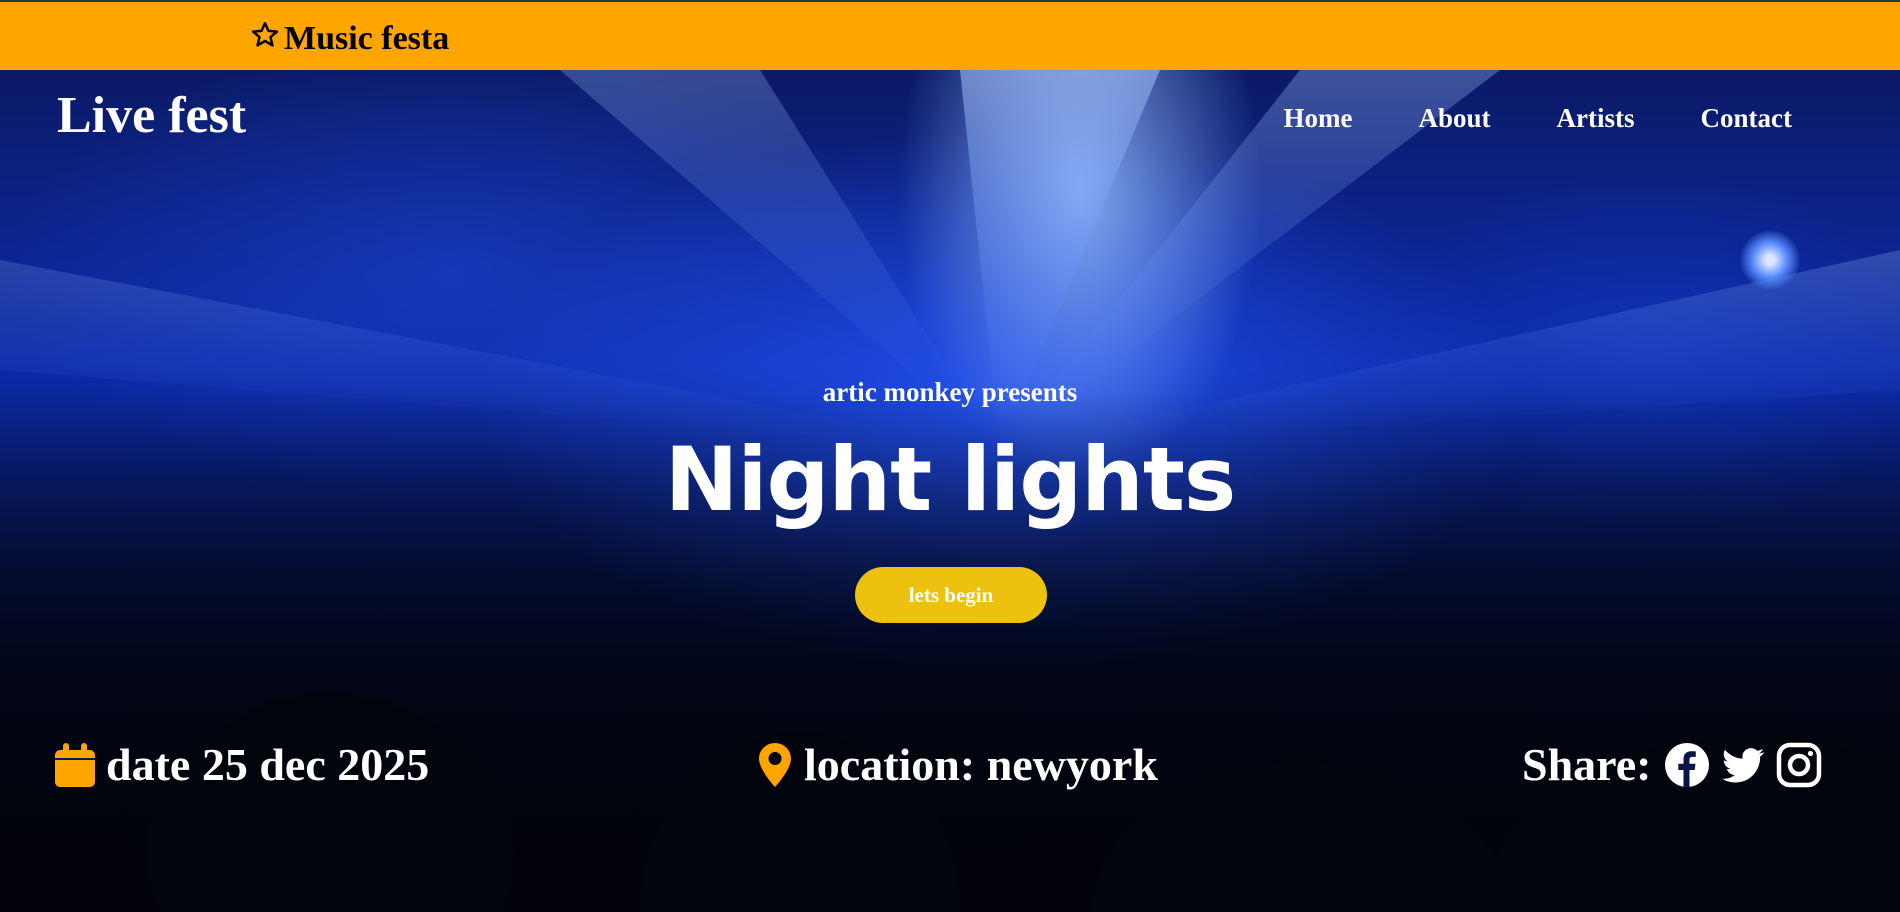  I want to click on event-date: date 25 dec 2025, so click(241, 764).